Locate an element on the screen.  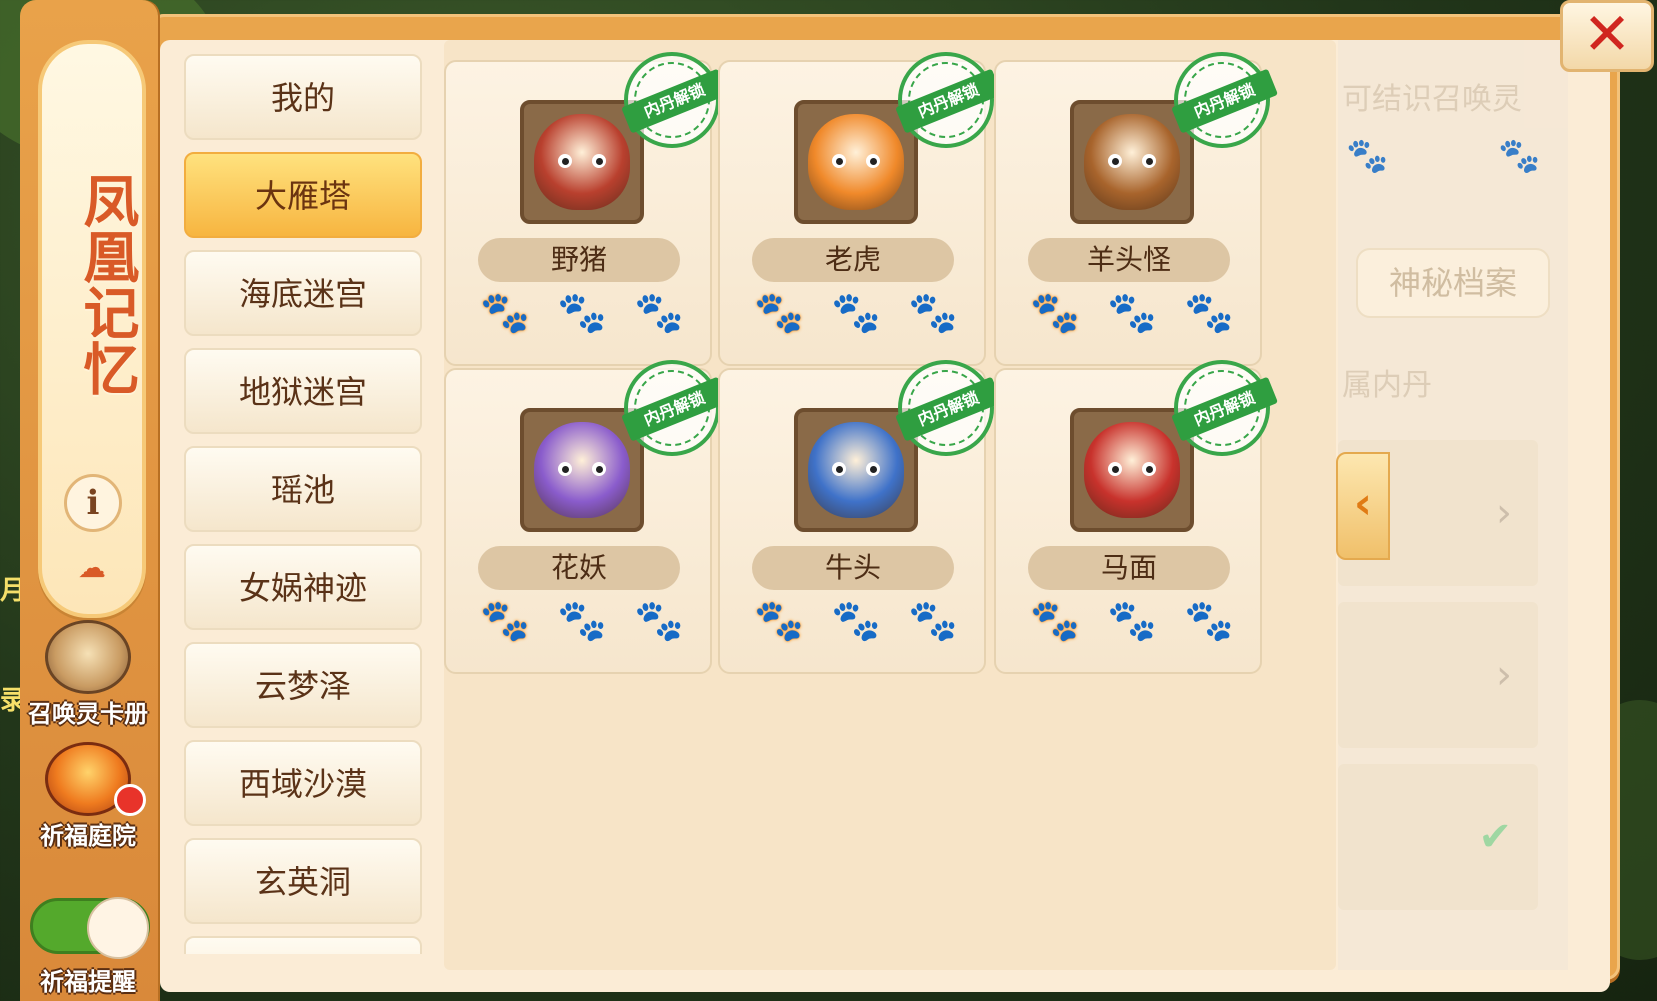
pet-name: 野猪 is located at coordinates (579, 260).